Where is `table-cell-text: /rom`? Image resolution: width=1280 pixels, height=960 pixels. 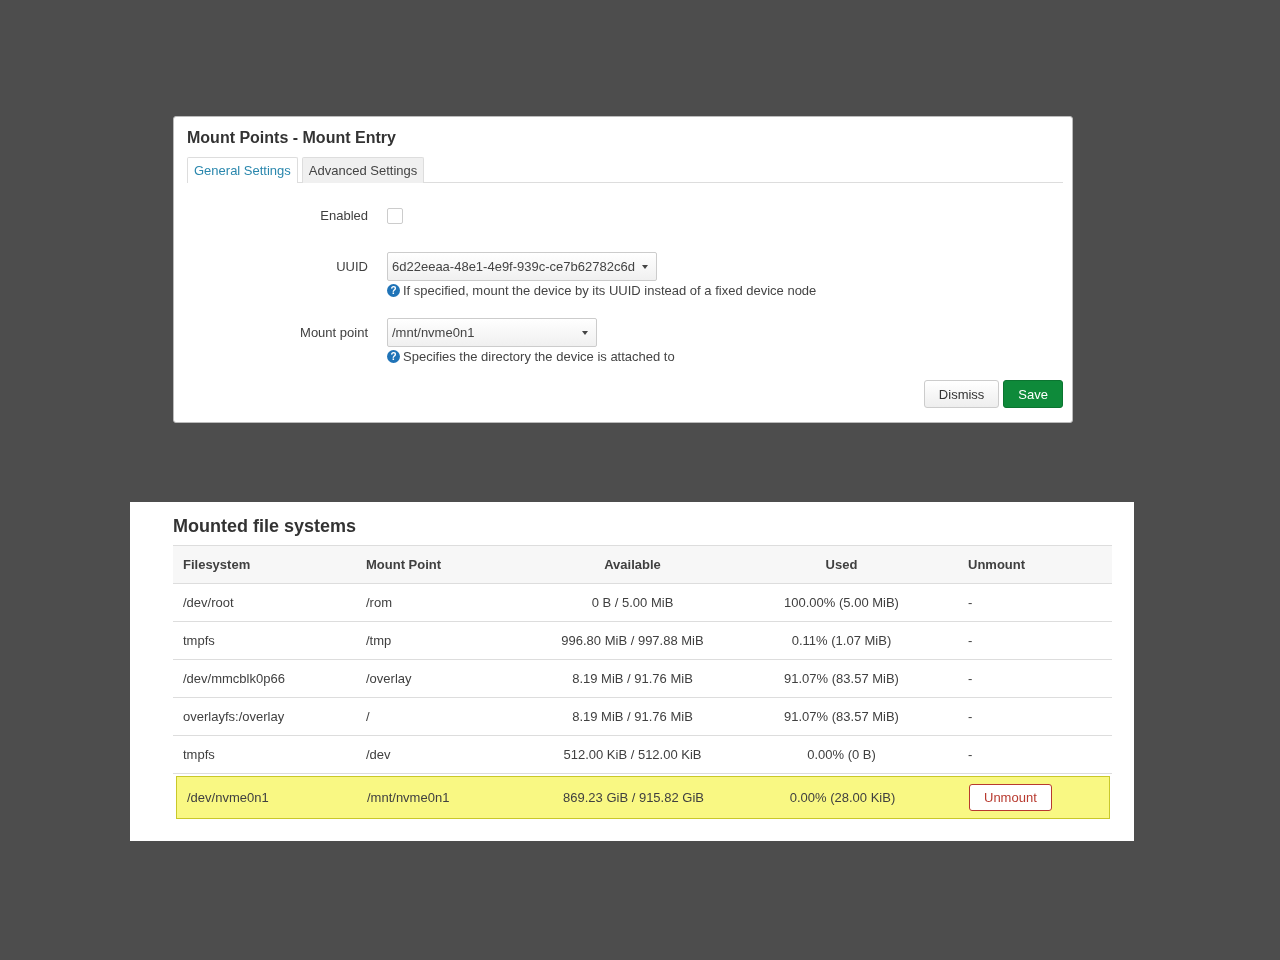
table-cell-text: /rom is located at coordinates (379, 602).